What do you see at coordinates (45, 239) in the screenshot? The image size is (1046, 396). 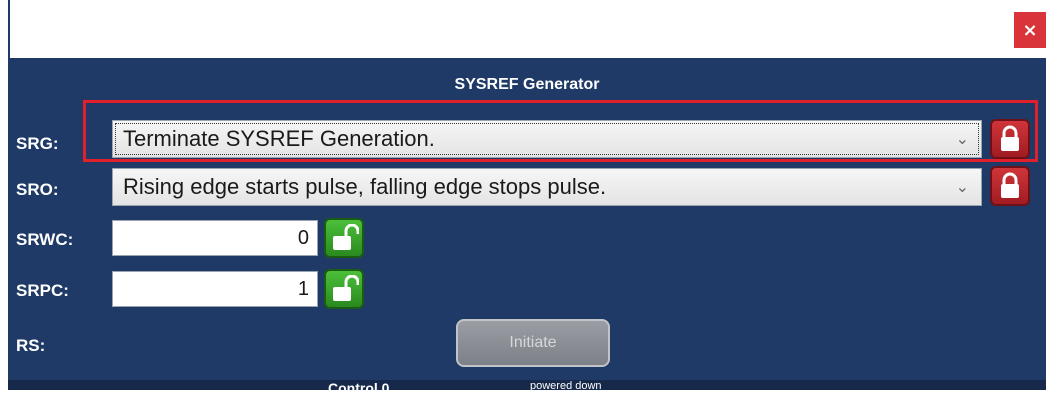 I see `srwc-label: SRWC:` at bounding box center [45, 239].